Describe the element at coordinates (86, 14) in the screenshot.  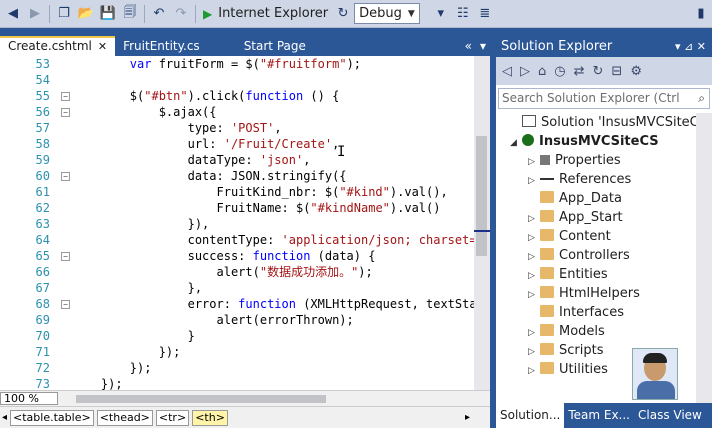
I see `open-folder-icon: 📂` at that location.